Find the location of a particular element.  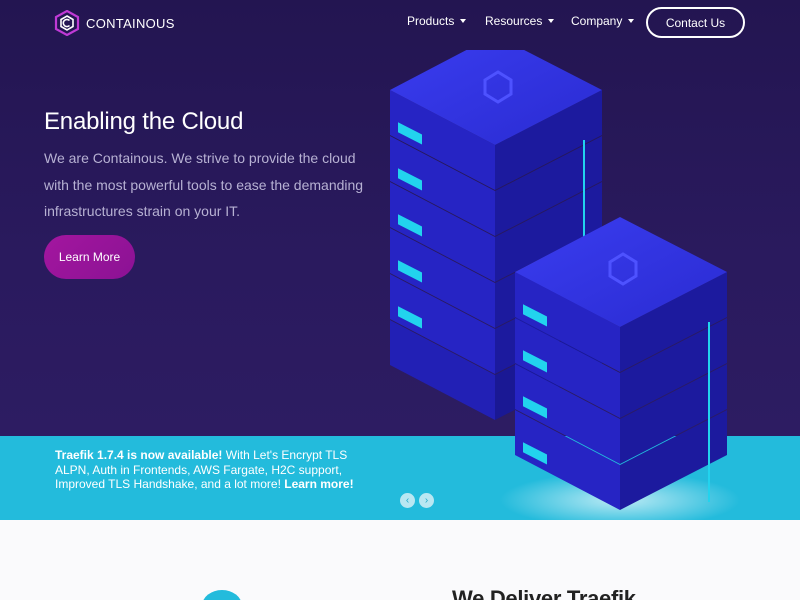

deliver-section: We Deliver Traefik is located at coordinates (400, 560).